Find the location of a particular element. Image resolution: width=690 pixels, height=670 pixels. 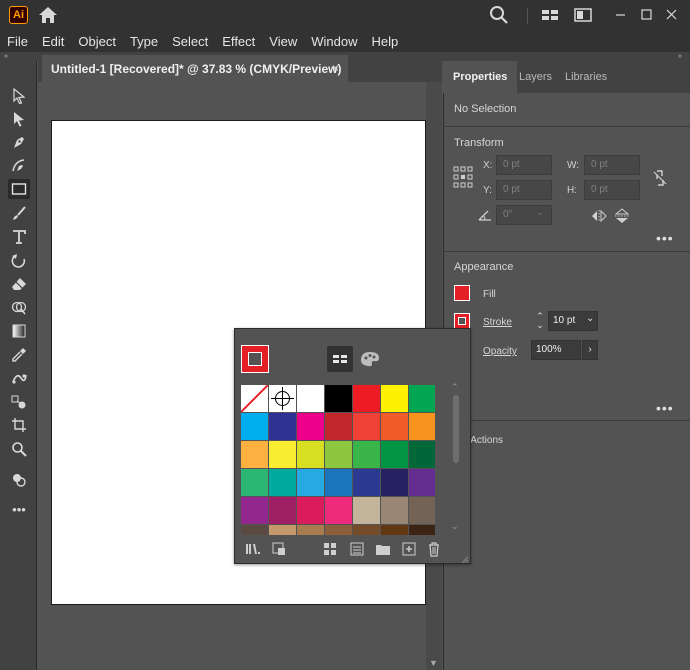

transform-more-options-icon: ••• is located at coordinates (665, 238).